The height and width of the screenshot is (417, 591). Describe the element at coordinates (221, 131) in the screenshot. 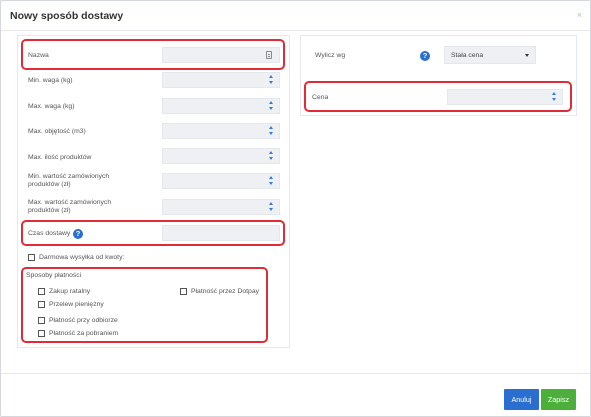

I see `max-volume-input` at that location.